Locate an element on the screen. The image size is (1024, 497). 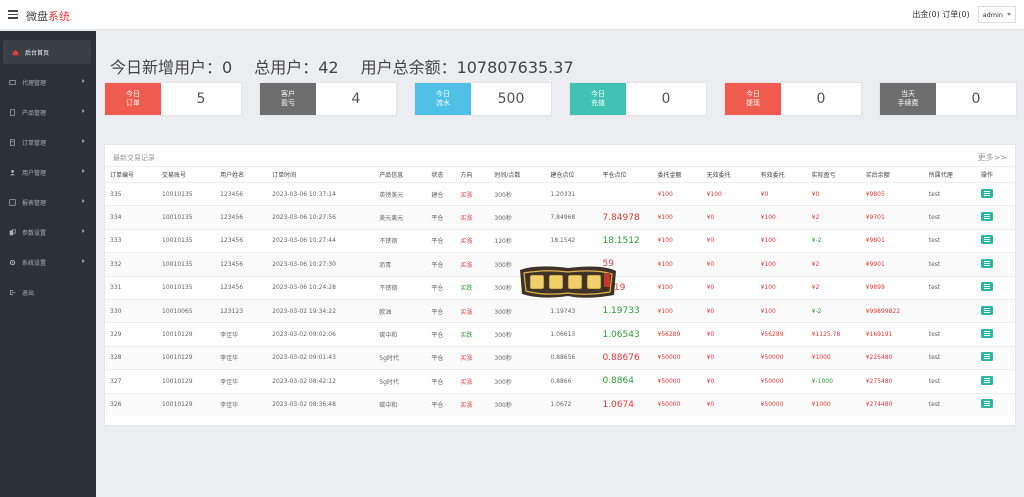
stat-card-orders: 今日 订单 5 is located at coordinates (173, 99).